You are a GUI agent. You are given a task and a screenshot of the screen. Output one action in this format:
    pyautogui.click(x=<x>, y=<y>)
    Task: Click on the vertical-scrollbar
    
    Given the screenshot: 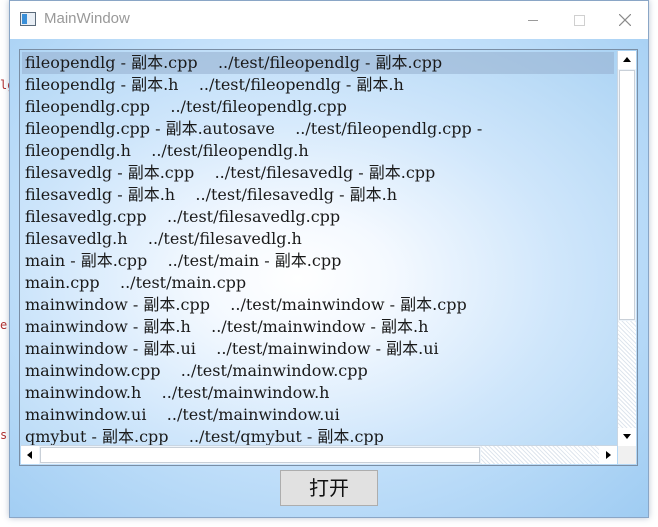 What is the action you would take?
    pyautogui.click(x=626, y=248)
    